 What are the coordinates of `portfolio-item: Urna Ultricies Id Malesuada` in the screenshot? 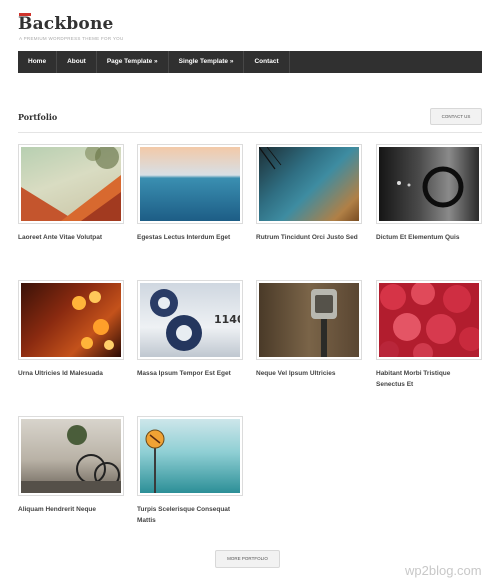 It's located at (71, 329).